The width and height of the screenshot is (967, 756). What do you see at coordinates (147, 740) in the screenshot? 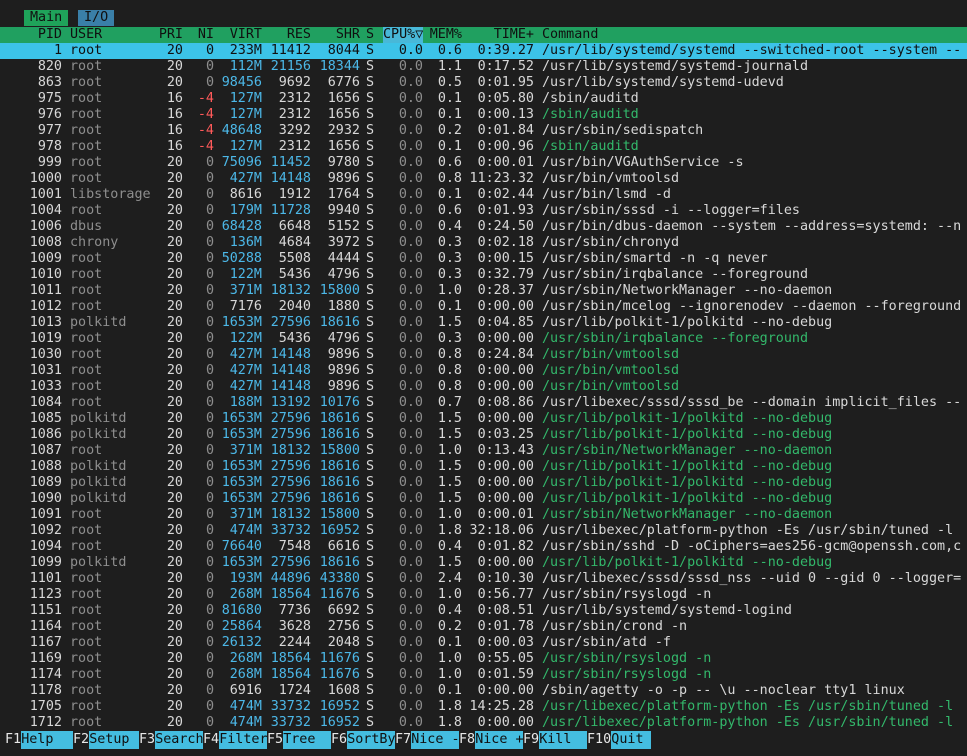
I see `fkey-search-key: F3` at bounding box center [147, 740].